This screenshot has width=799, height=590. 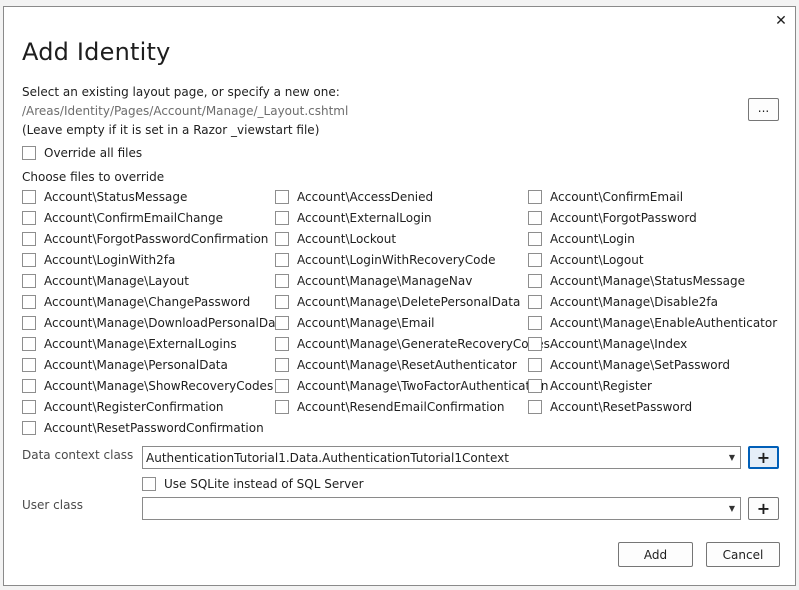 What do you see at coordinates (412, 344) in the screenshot?
I see `file-checkbox: Account\Manage\GenerateRecoveryCodes` at bounding box center [412, 344].